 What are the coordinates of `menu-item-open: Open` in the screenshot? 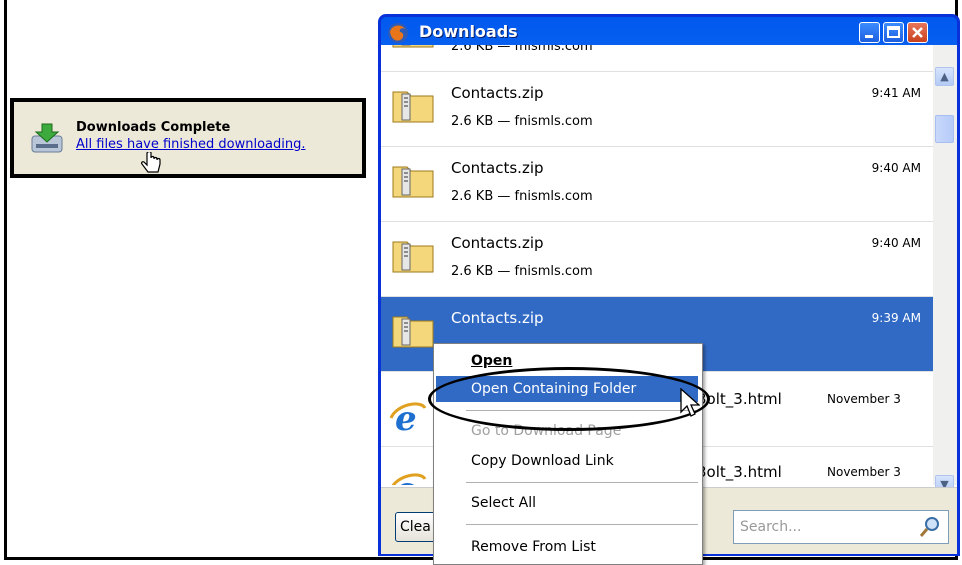 It's located at (567, 361).